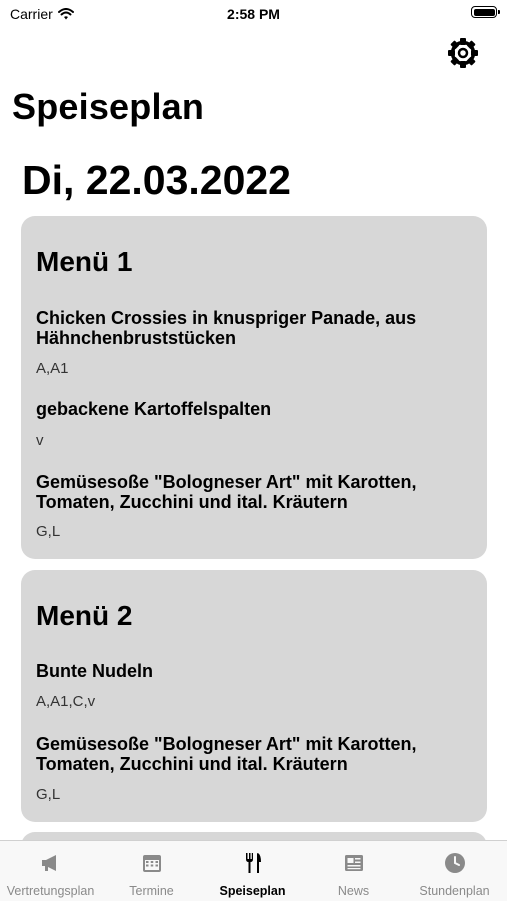 The width and height of the screenshot is (507, 901). I want to click on megaphone-icon, so click(48, 863).